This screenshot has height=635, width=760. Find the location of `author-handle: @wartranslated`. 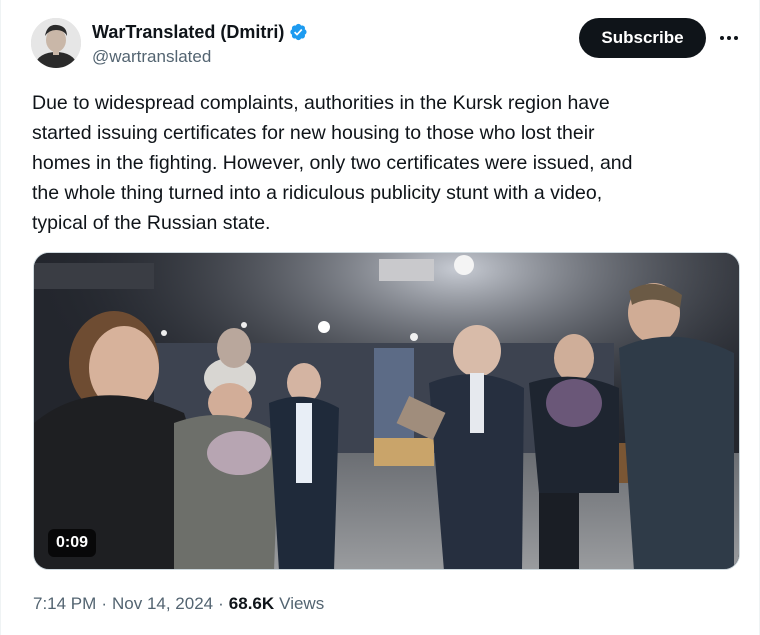

author-handle: @wartranslated is located at coordinates (200, 57).